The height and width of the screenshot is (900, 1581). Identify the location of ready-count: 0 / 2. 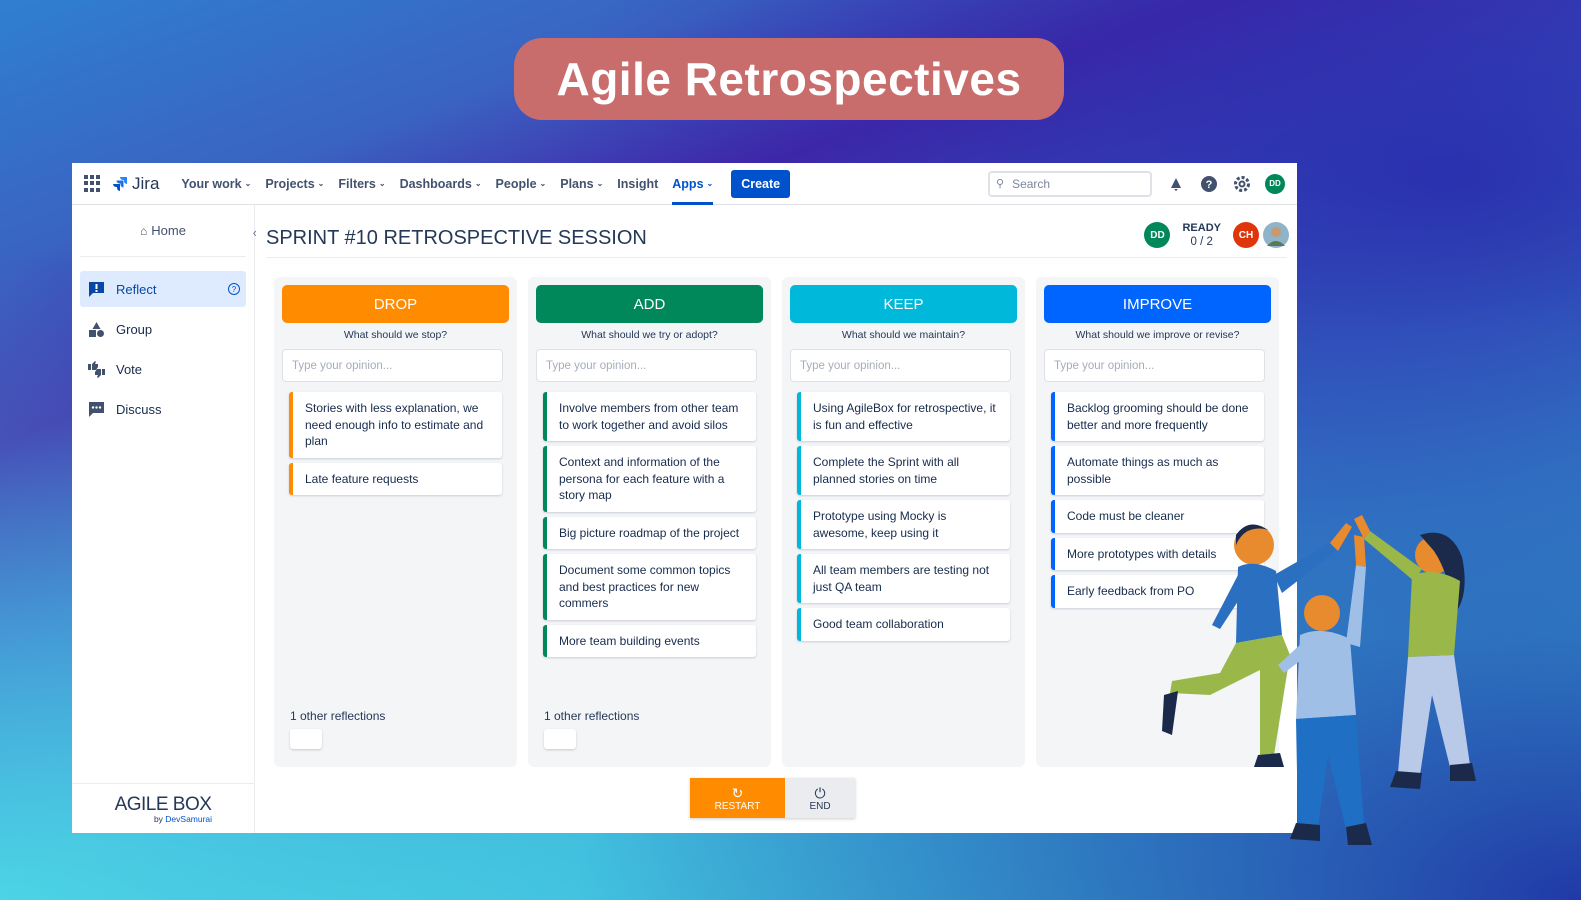
(1201, 242).